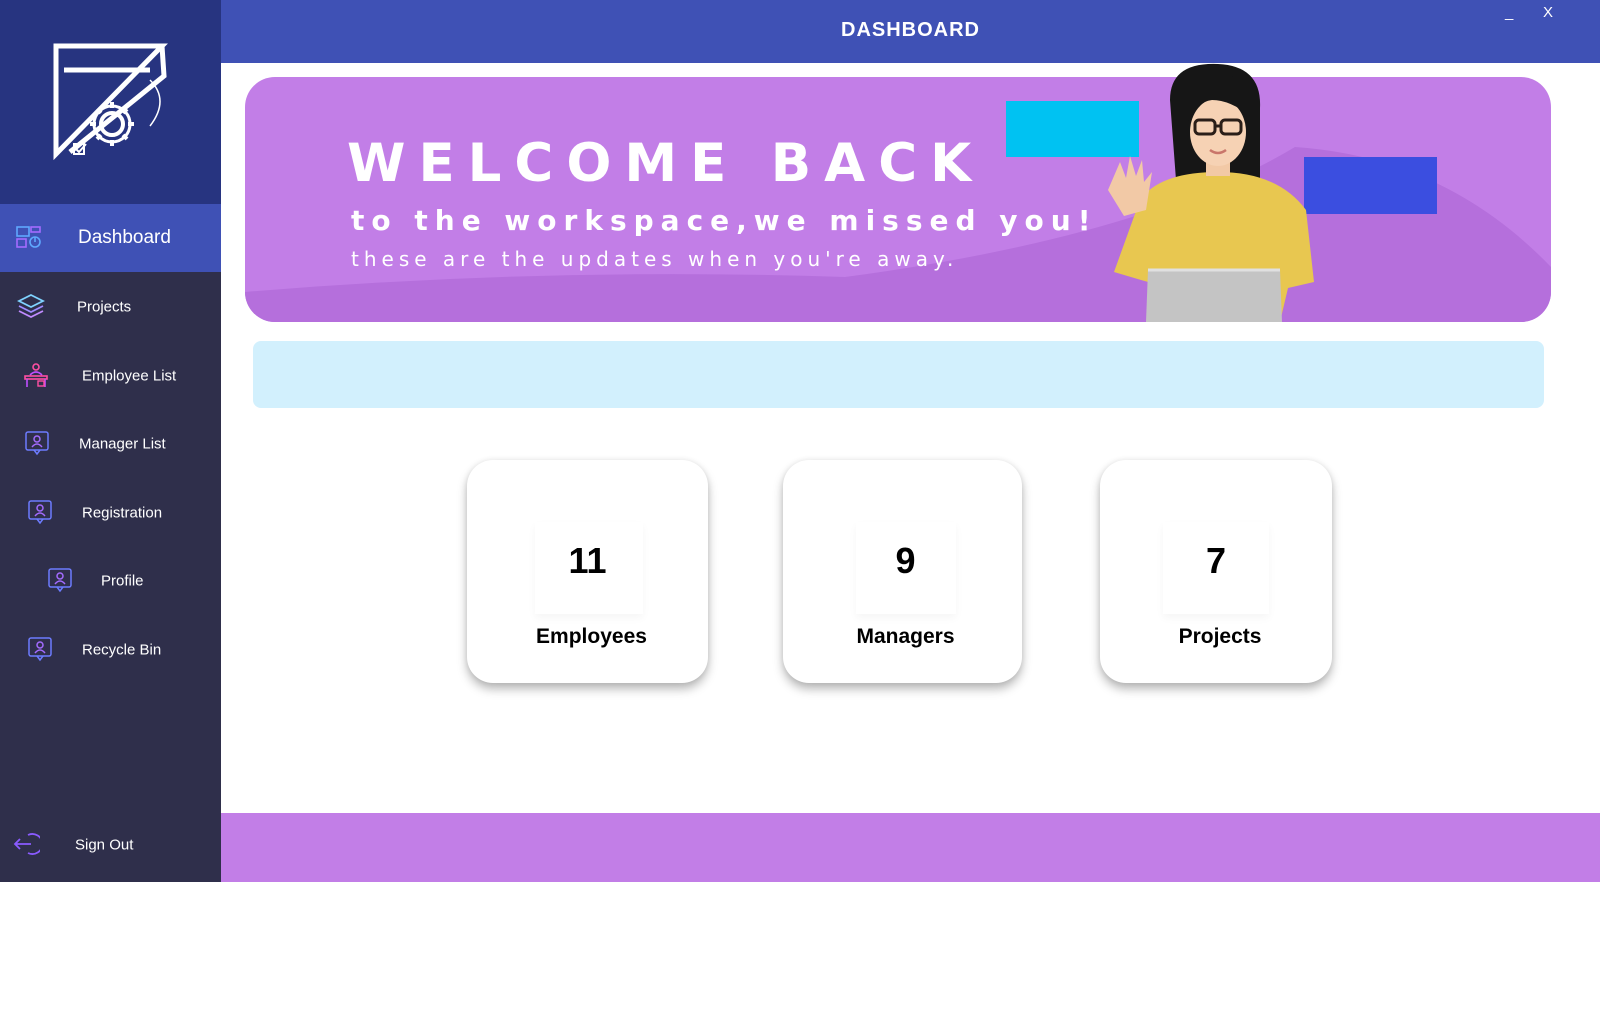 Image resolution: width=1600 pixels, height=1024 pixels. I want to click on layers-icon, so click(31, 307).